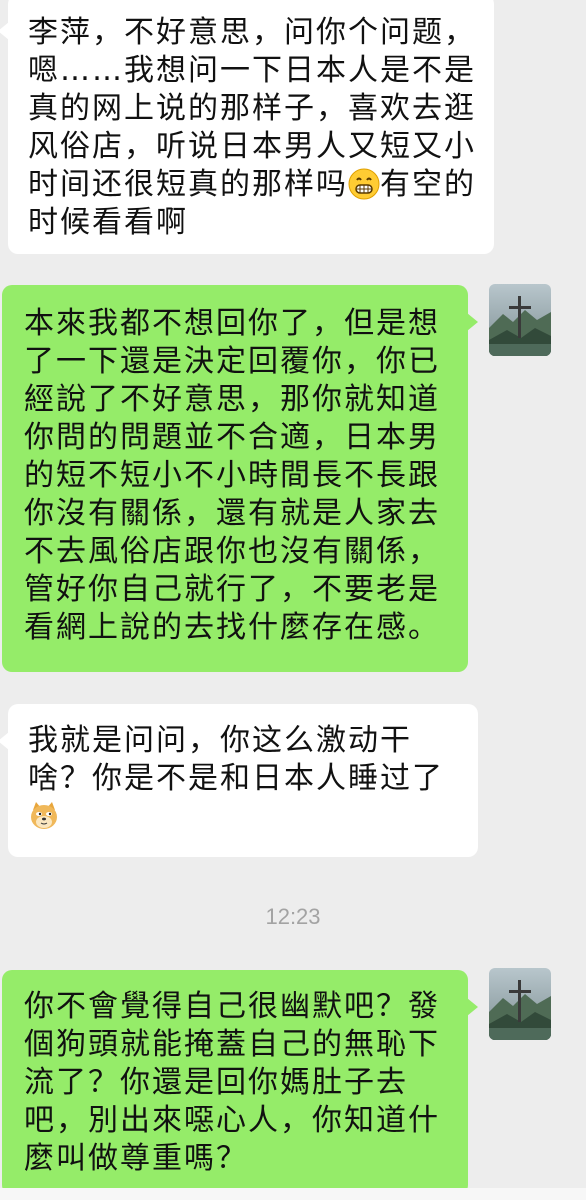  I want to click on message-text: 我就是问问，你这么激动干啥？你是不是和日本人睡过了, so click(245, 779).